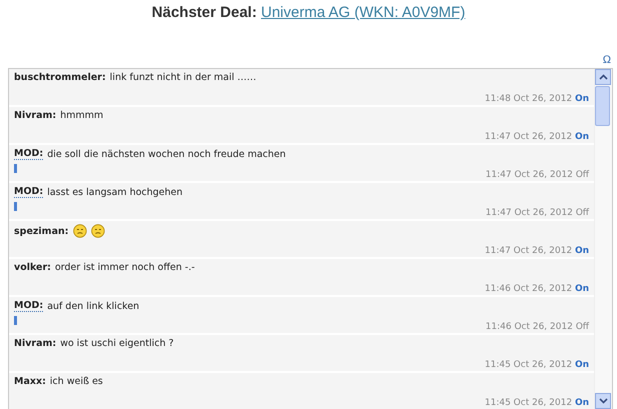  What do you see at coordinates (93, 306) in the screenshot?
I see `message-text: auf den link klicken` at bounding box center [93, 306].